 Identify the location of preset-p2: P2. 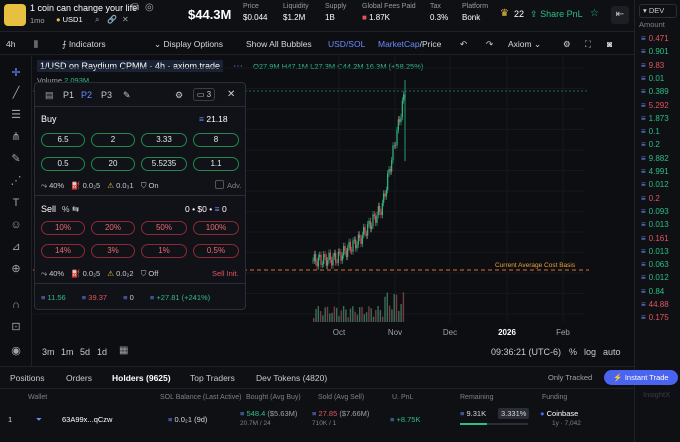
(86, 95).